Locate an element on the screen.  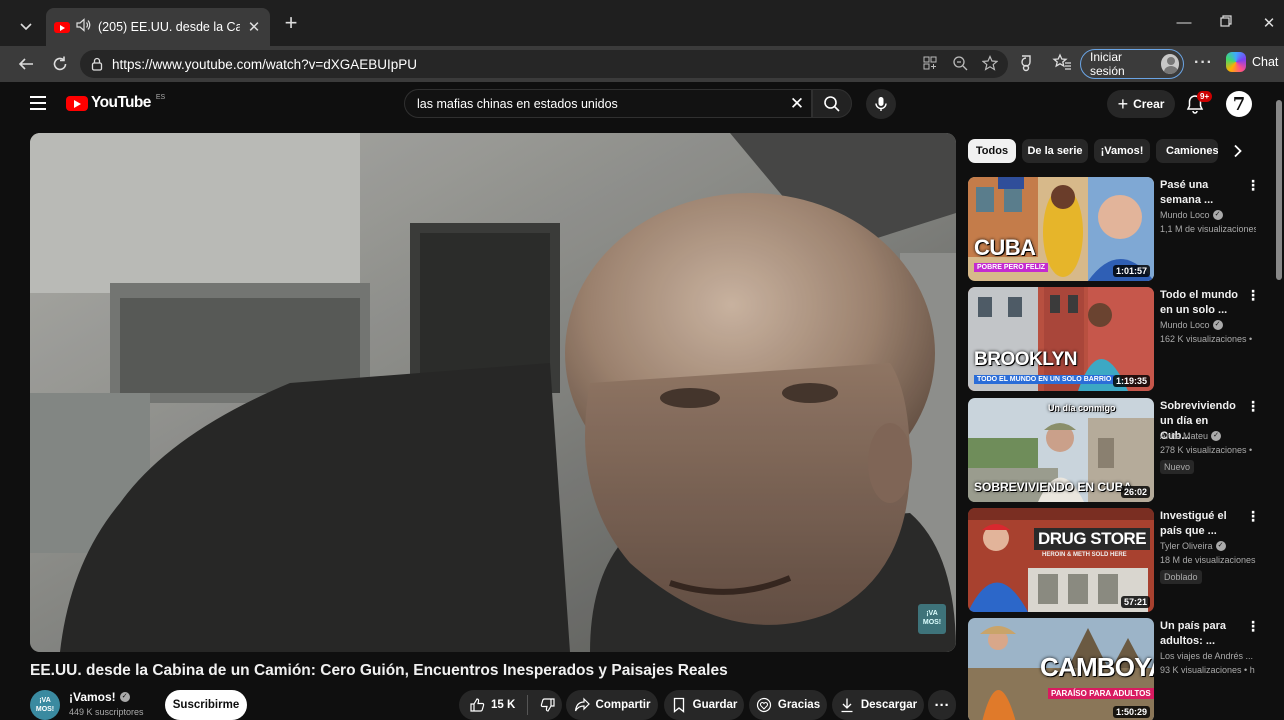
chip-camiones: Camiones is located at coordinates (1187, 151).